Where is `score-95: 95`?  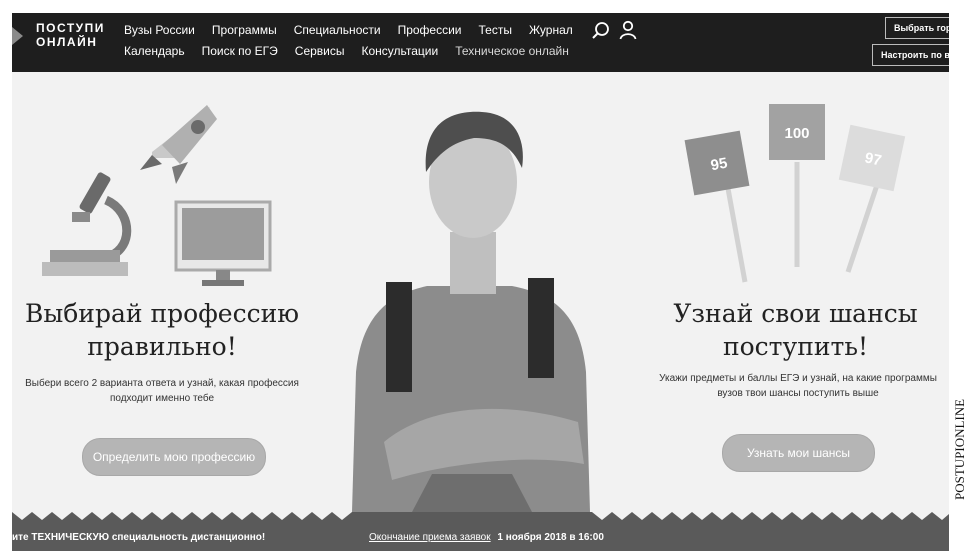 score-95: 95 is located at coordinates (718, 165).